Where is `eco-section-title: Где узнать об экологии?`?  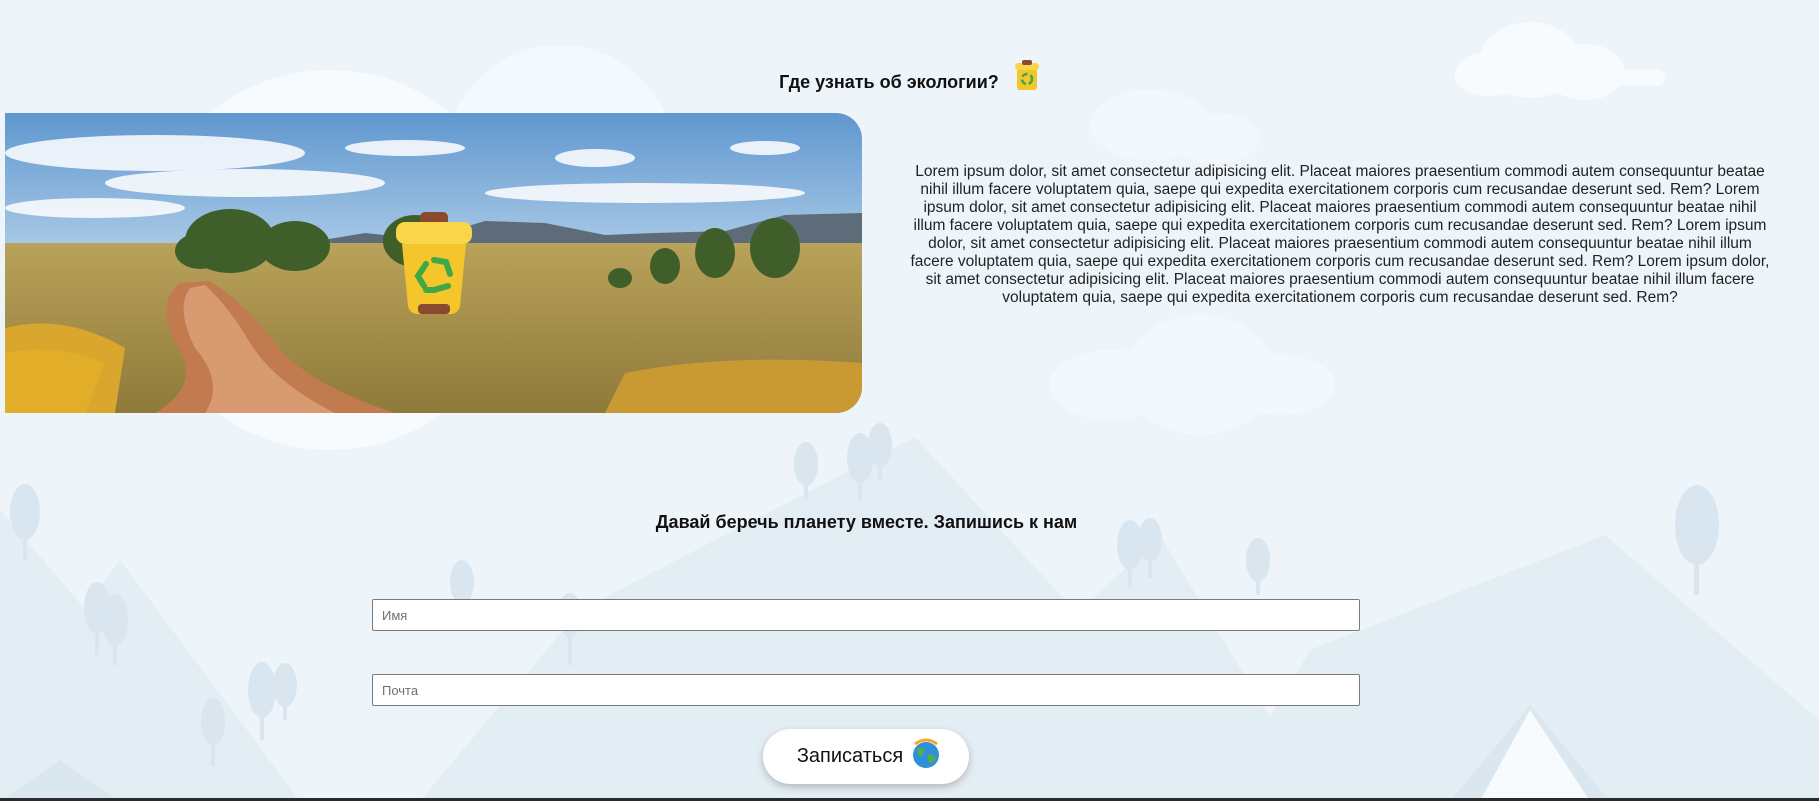 eco-section-title: Где узнать об экологии? is located at coordinates (909, 78).